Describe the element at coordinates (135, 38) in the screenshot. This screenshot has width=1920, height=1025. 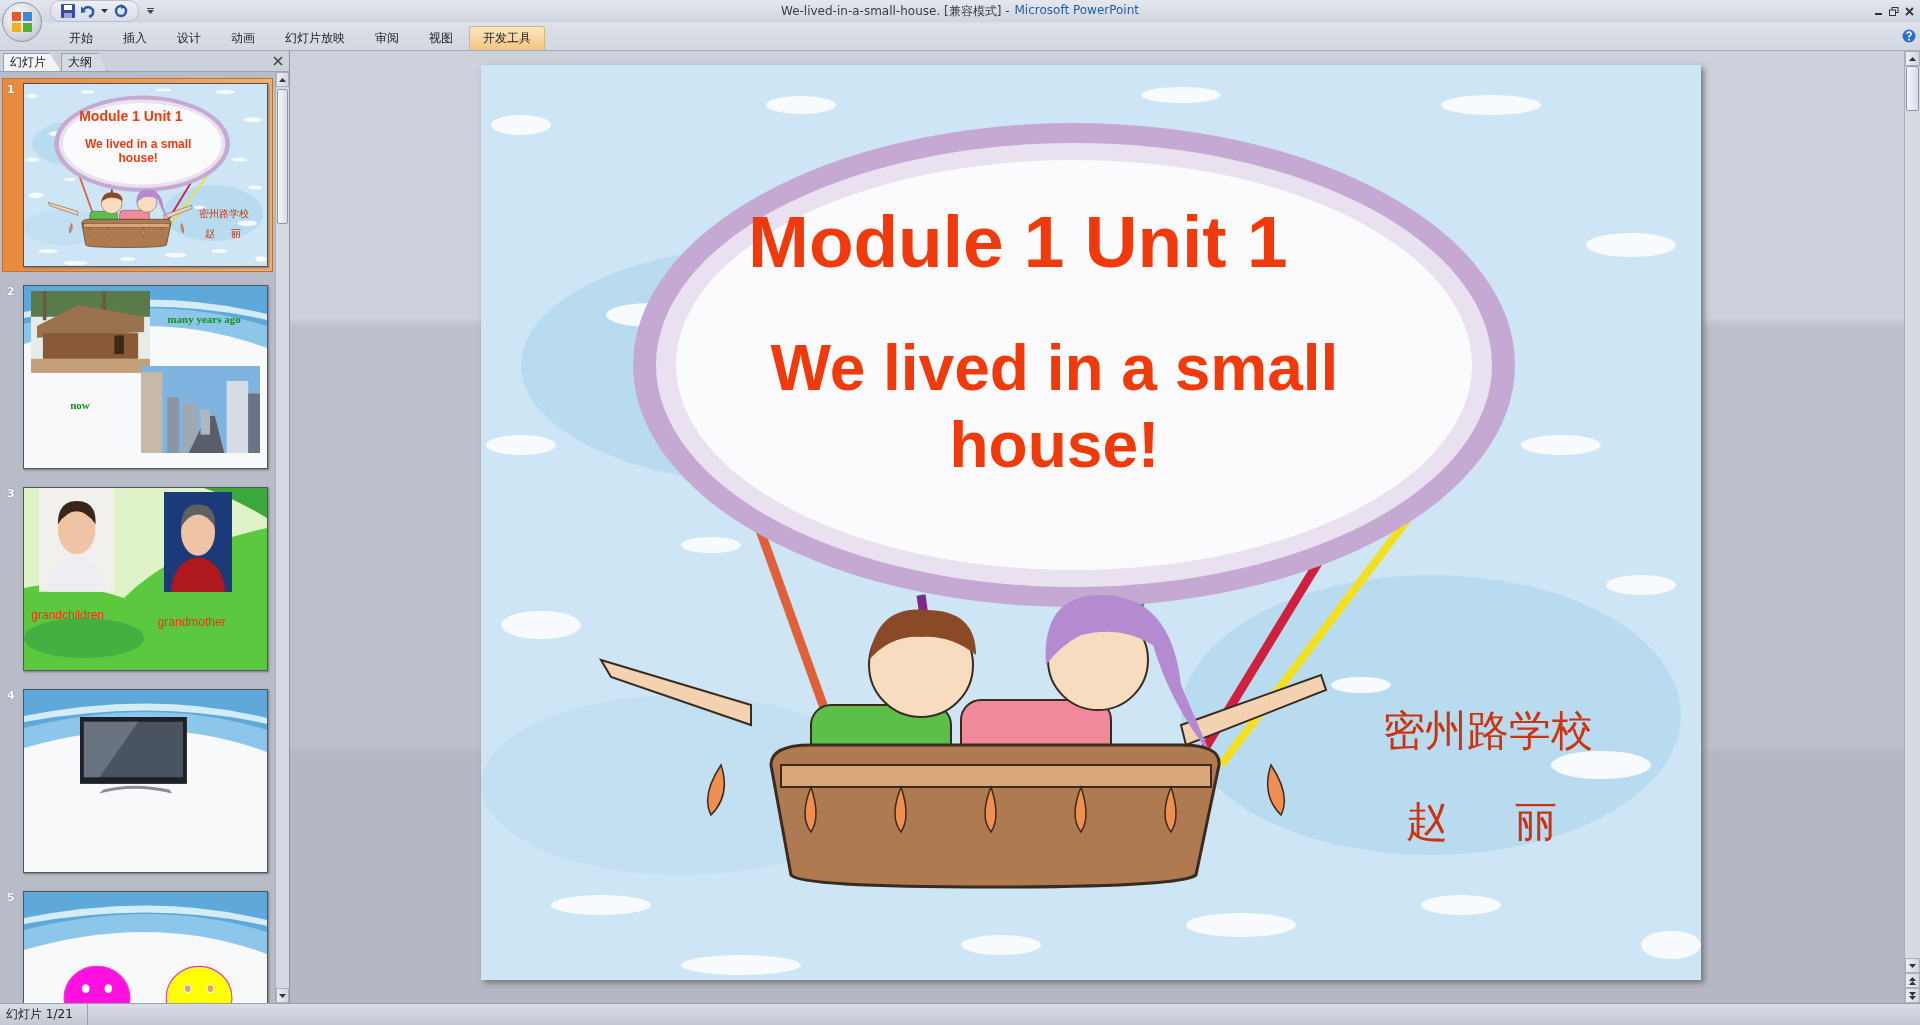
I see `ribbon-tab: 插入` at that location.